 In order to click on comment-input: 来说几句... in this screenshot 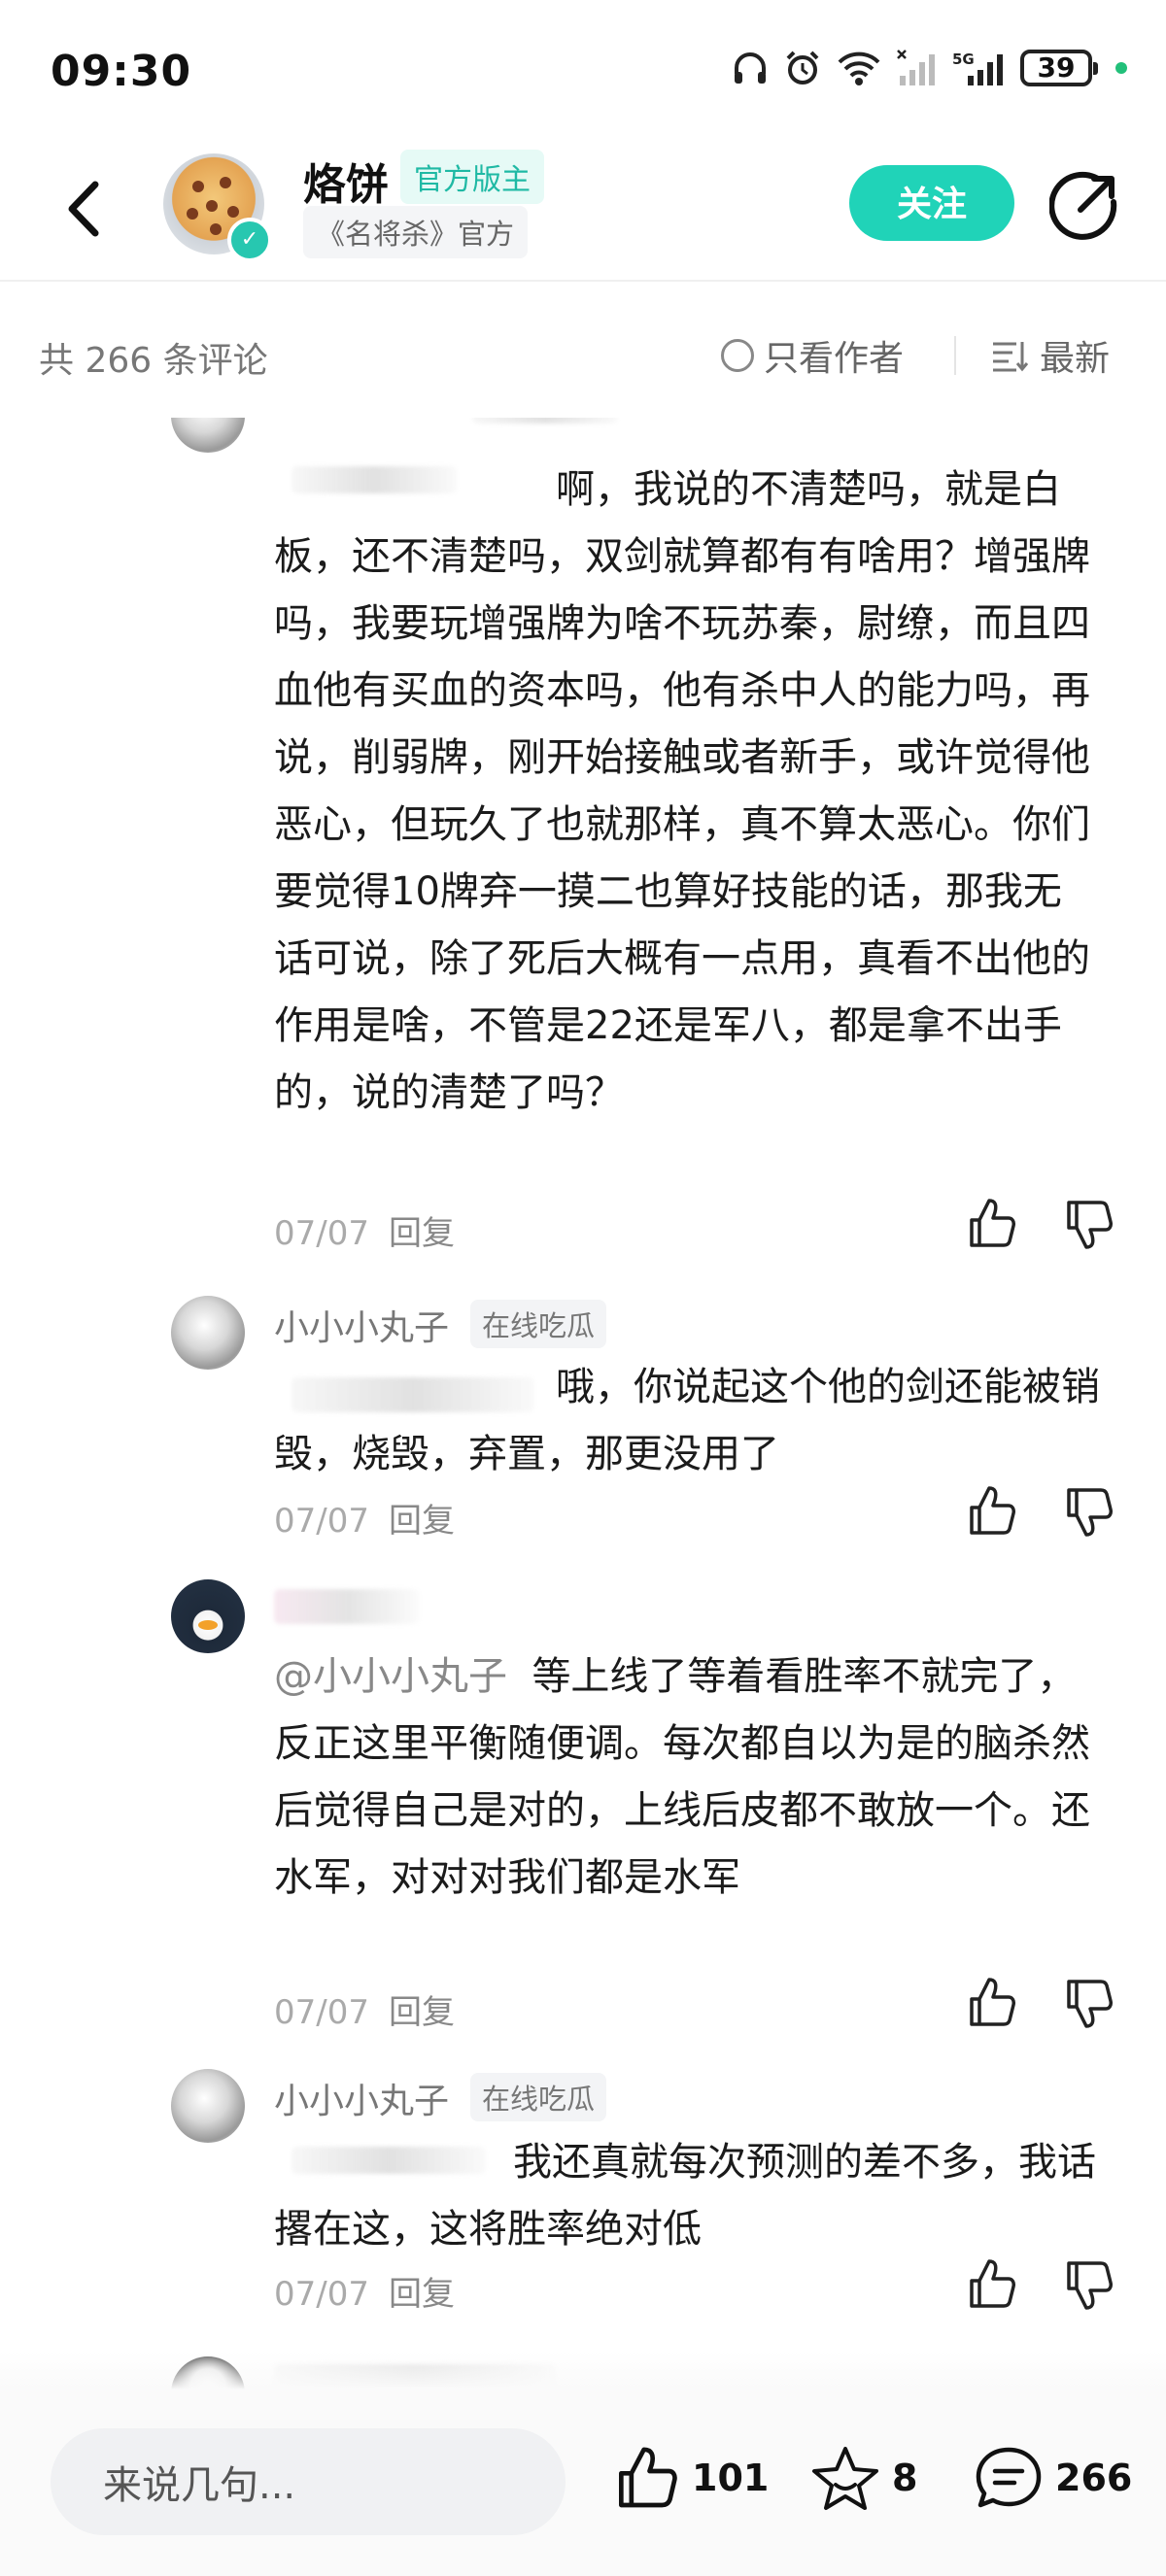, I will do `click(308, 2481)`.